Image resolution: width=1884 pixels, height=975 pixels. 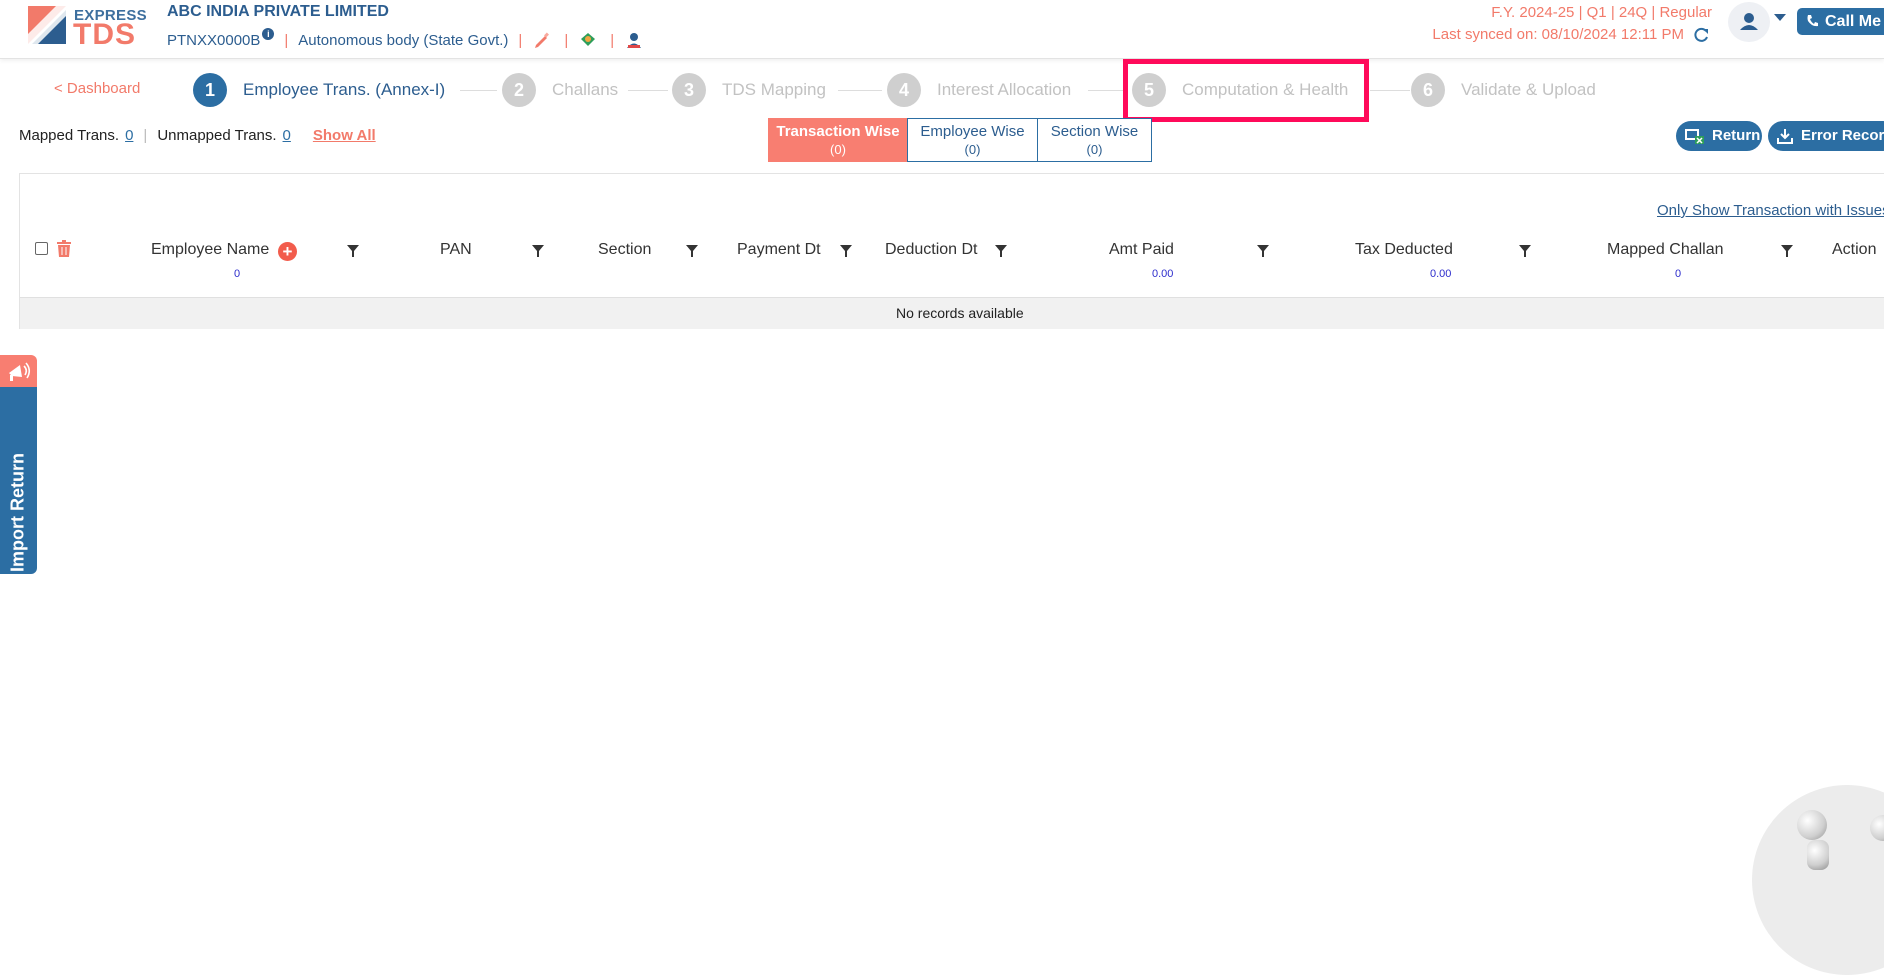 I want to click on mapped-trans-label: Mapped Trans., so click(x=69, y=135).